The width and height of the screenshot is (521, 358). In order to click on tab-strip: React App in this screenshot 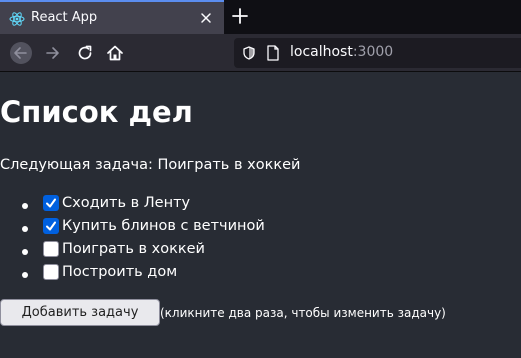, I will do `click(260, 17)`.